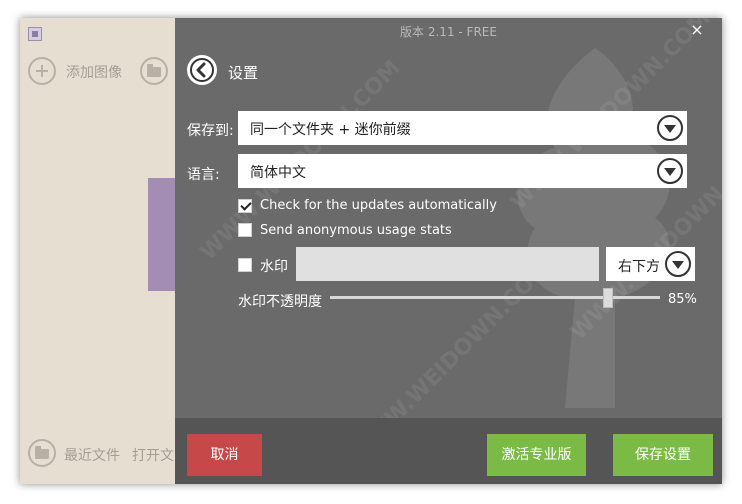  I want to click on activate-pro-button: 激活专业版, so click(536, 455).